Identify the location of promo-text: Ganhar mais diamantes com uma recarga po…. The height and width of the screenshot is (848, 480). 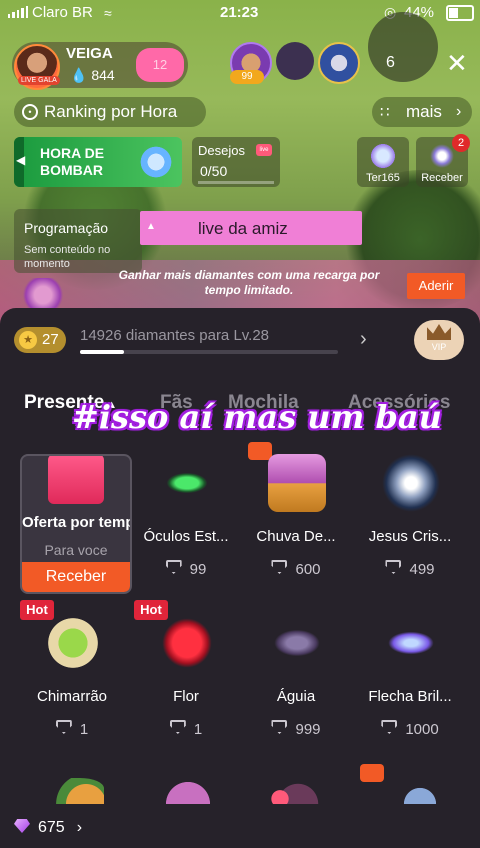
(249, 282).